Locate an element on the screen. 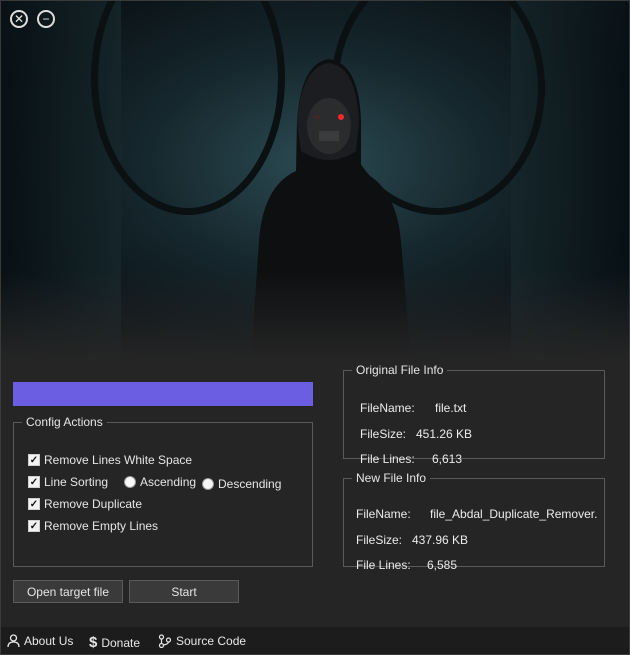  dollar-icon: $ is located at coordinates (93, 642).